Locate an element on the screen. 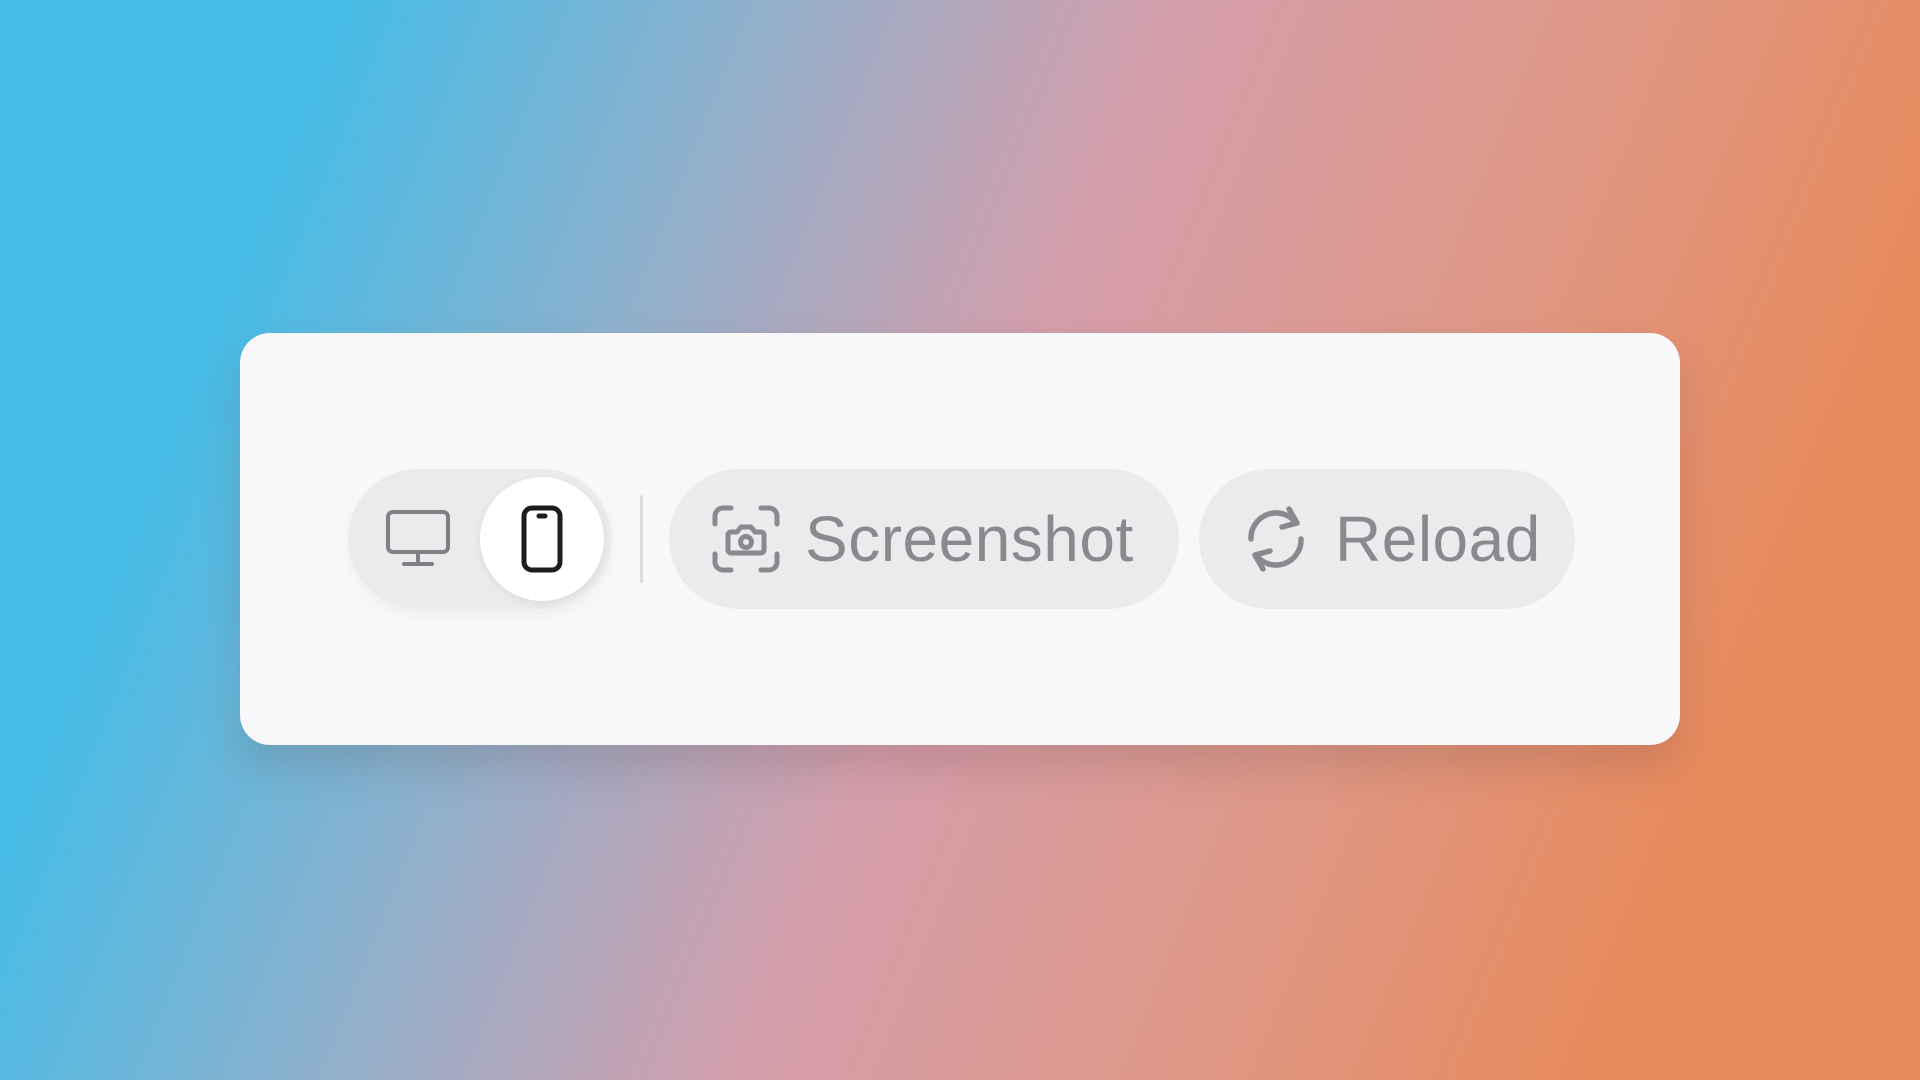 This screenshot has width=1920, height=1080. camera-icon is located at coordinates (746, 539).